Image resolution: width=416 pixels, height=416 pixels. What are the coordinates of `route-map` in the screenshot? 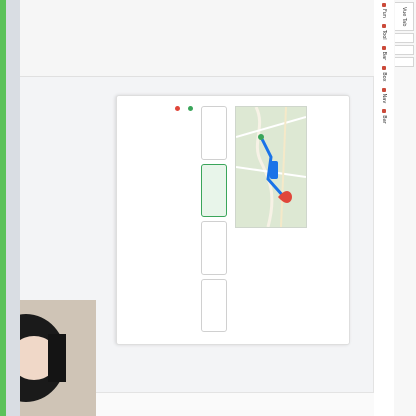 It's located at (271, 167).